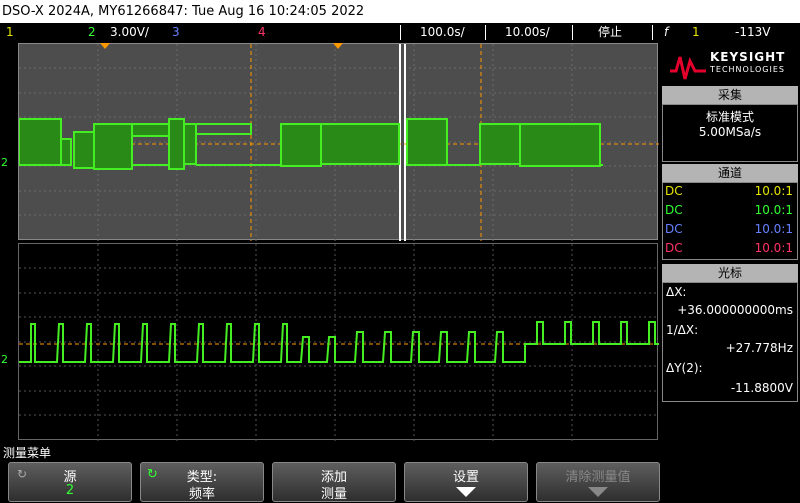 The image size is (800, 503). What do you see at coordinates (696, 32) in the screenshot?
I see `trigger-source: 1` at bounding box center [696, 32].